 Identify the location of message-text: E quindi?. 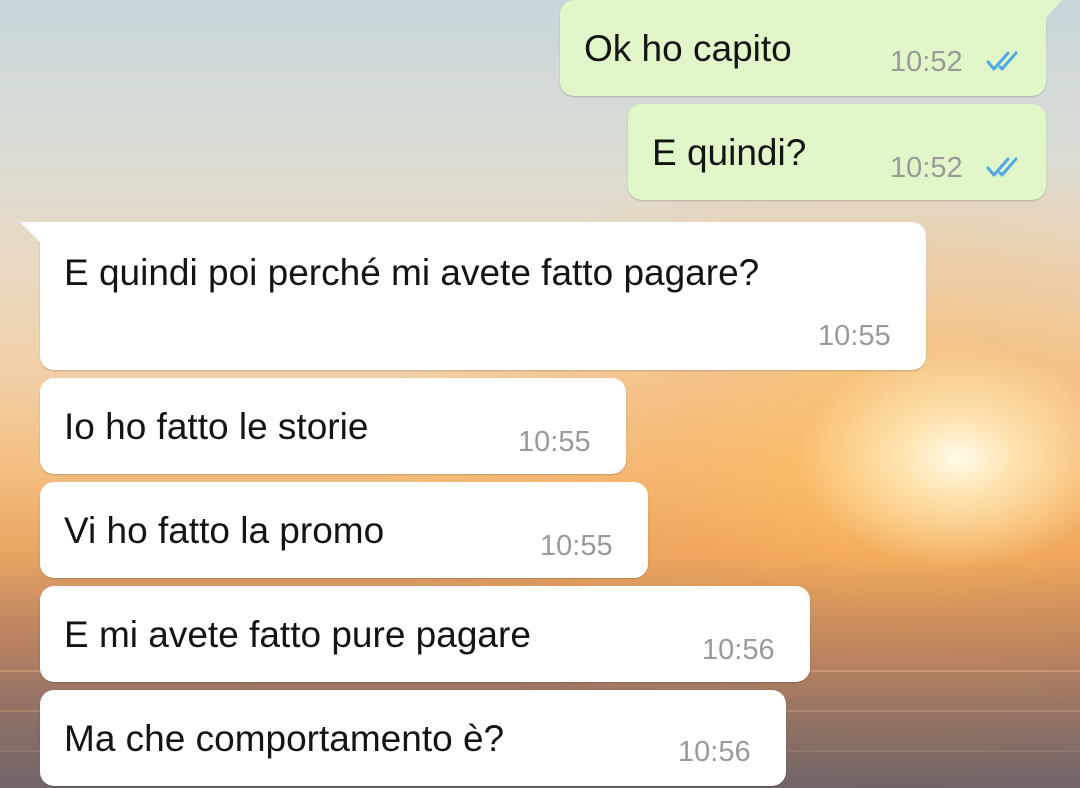
(729, 152).